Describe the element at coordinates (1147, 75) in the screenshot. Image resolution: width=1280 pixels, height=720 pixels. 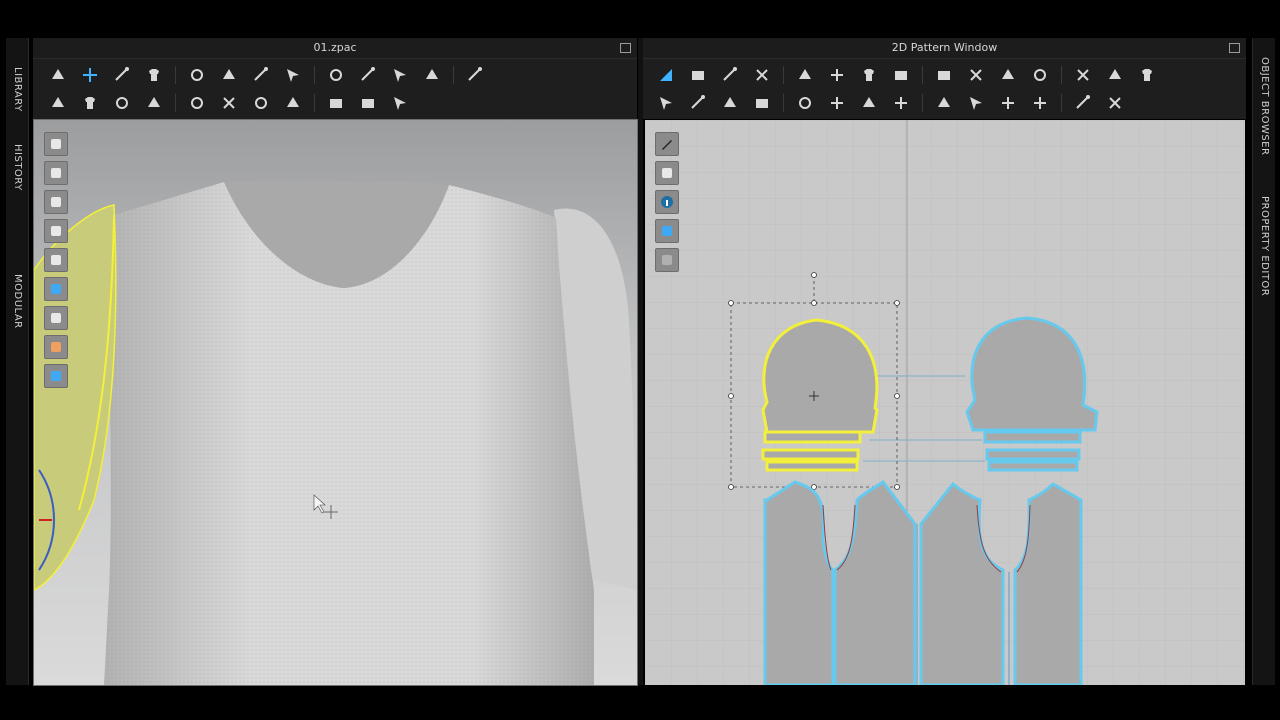
I see `grid-icon` at that location.